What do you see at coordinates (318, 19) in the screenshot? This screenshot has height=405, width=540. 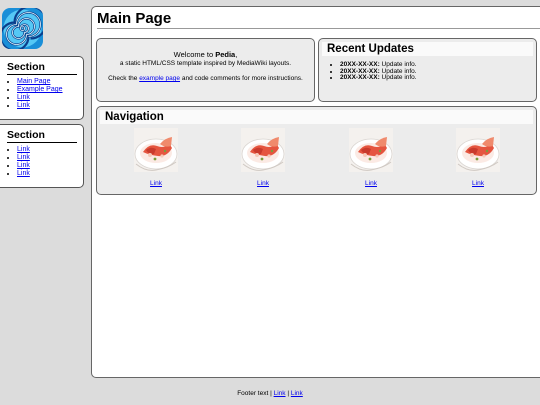 I see `page-title: Main Page` at bounding box center [318, 19].